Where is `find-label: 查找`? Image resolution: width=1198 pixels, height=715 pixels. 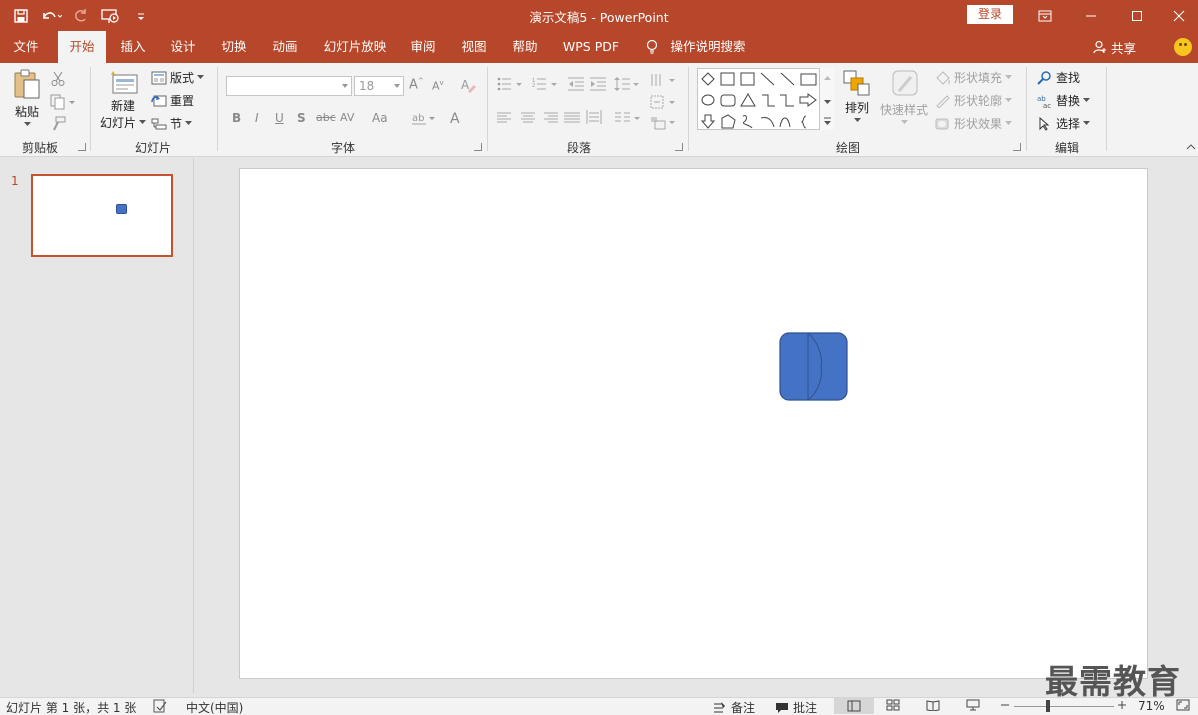
find-label: 查找 is located at coordinates (1068, 78).